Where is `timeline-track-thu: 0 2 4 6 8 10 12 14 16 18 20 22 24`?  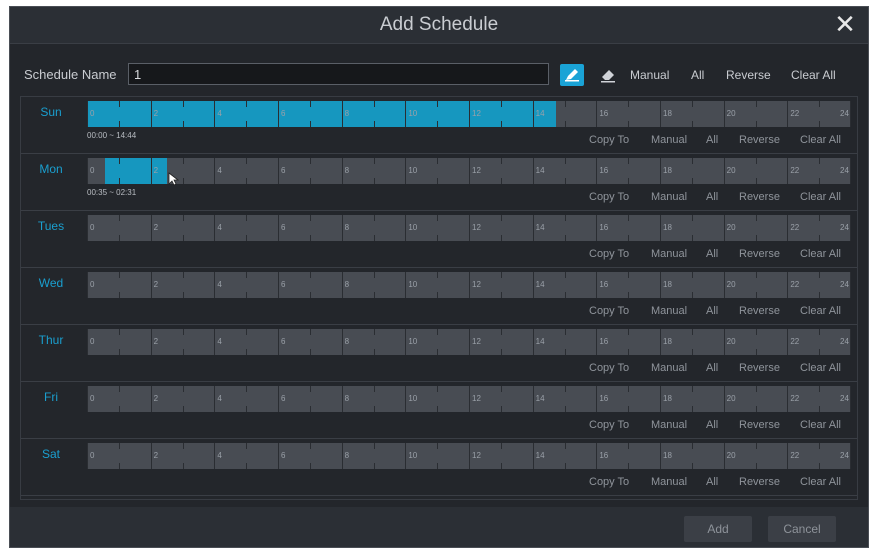
timeline-track-thu: 0 2 4 6 8 10 12 14 16 18 20 22 24 is located at coordinates (469, 342).